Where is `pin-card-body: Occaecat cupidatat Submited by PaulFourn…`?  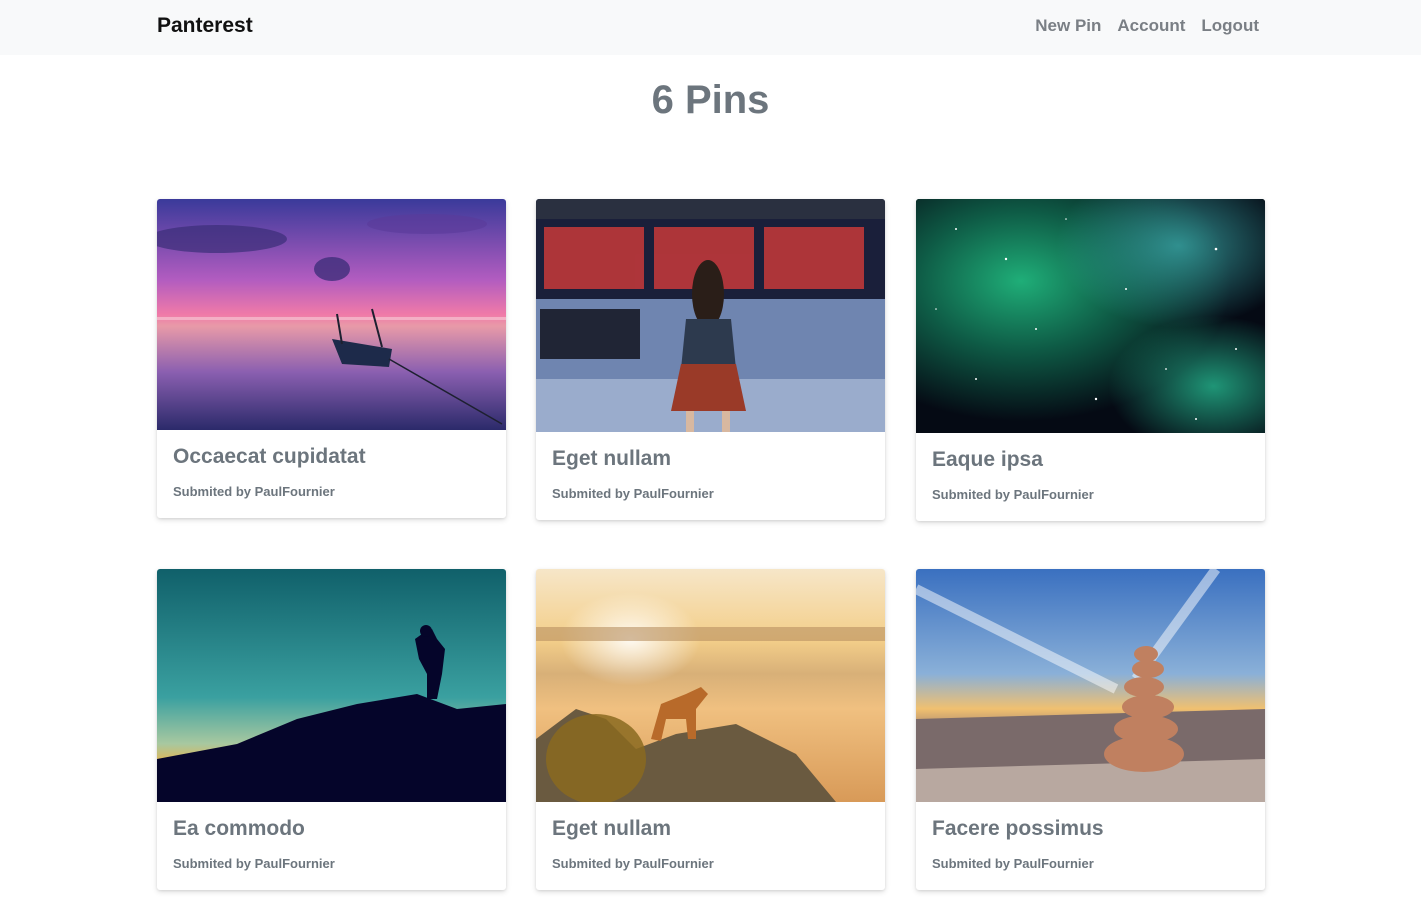
pin-card-body: Occaecat cupidatat Submited by PaulFourn… is located at coordinates (331, 465).